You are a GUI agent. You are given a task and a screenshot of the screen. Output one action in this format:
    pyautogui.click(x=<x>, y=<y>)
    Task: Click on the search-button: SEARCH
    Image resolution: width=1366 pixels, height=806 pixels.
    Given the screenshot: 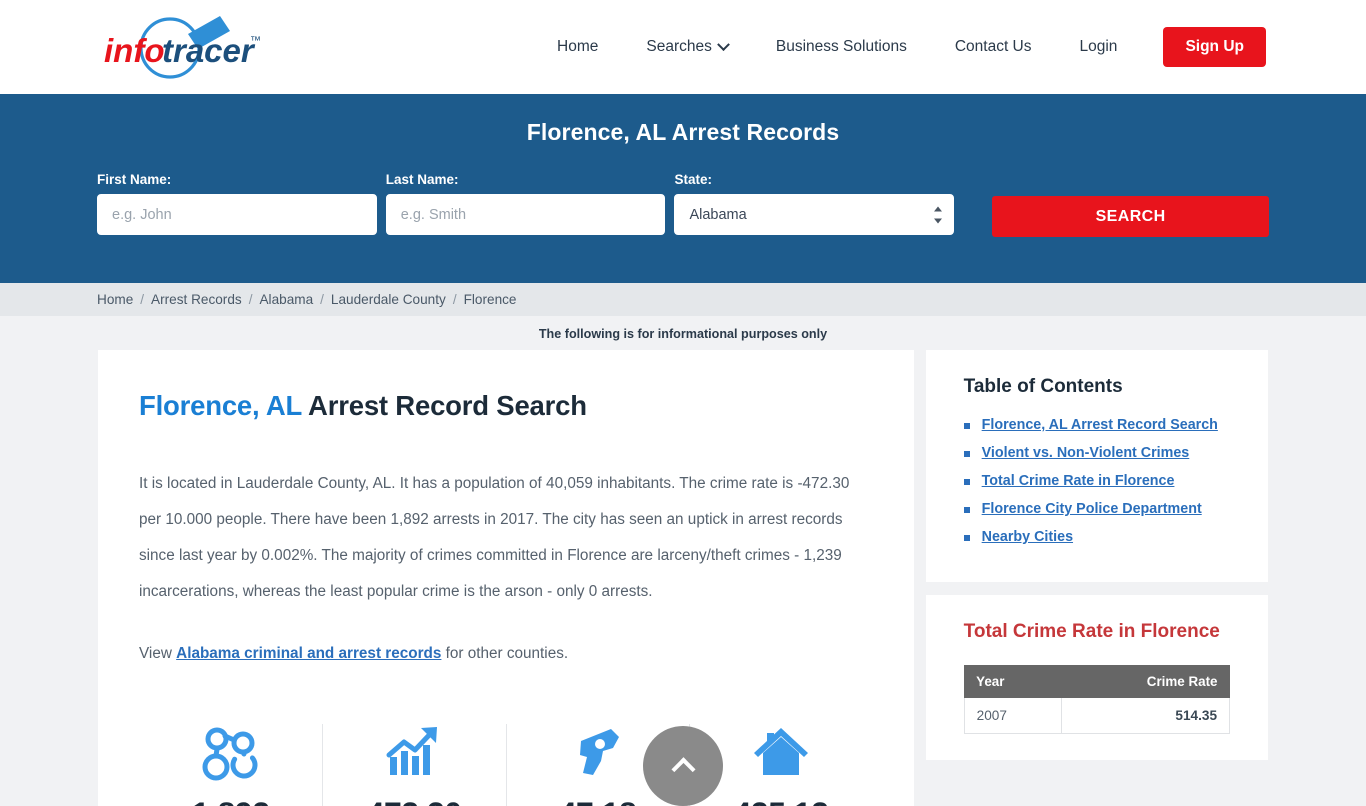 What is the action you would take?
    pyautogui.click(x=1130, y=216)
    